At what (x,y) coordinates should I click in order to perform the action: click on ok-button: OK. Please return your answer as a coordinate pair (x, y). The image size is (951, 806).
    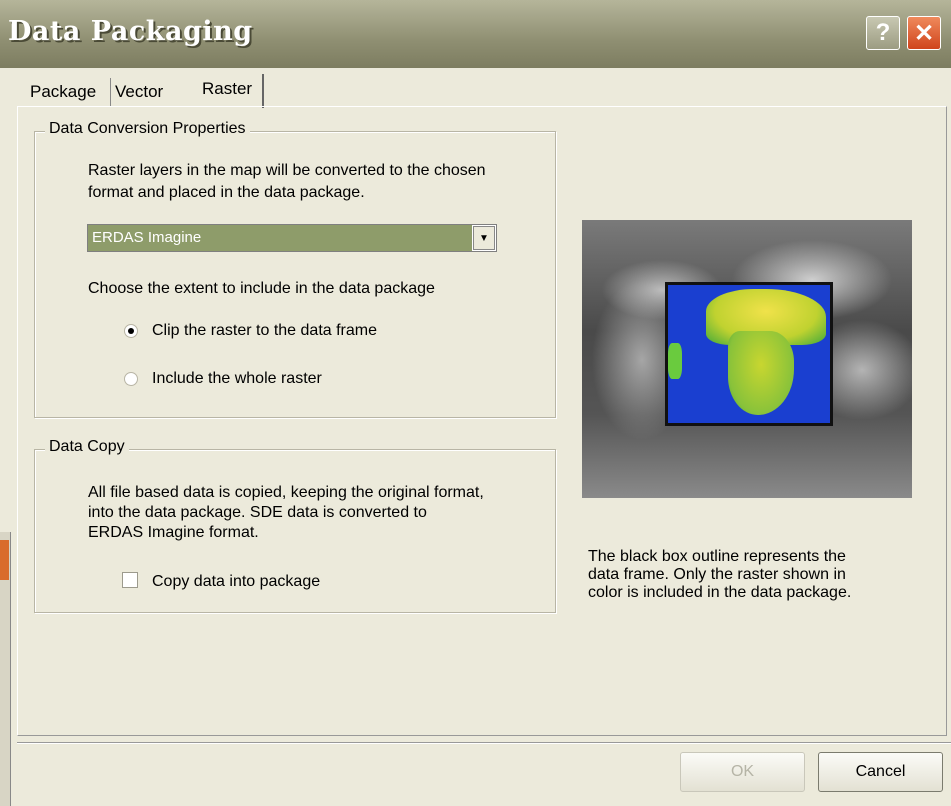
    Looking at the image, I should click on (742, 772).